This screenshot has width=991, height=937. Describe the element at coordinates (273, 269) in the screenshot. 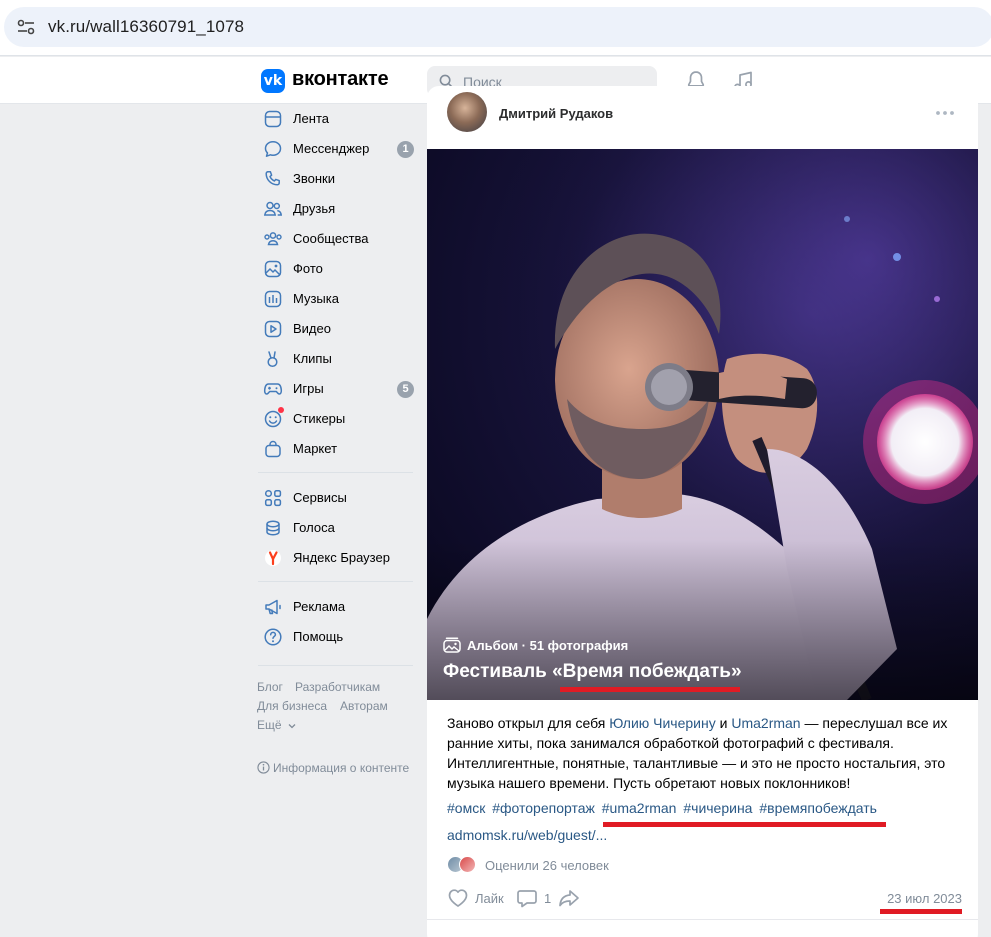

I see `photo-icon` at that location.